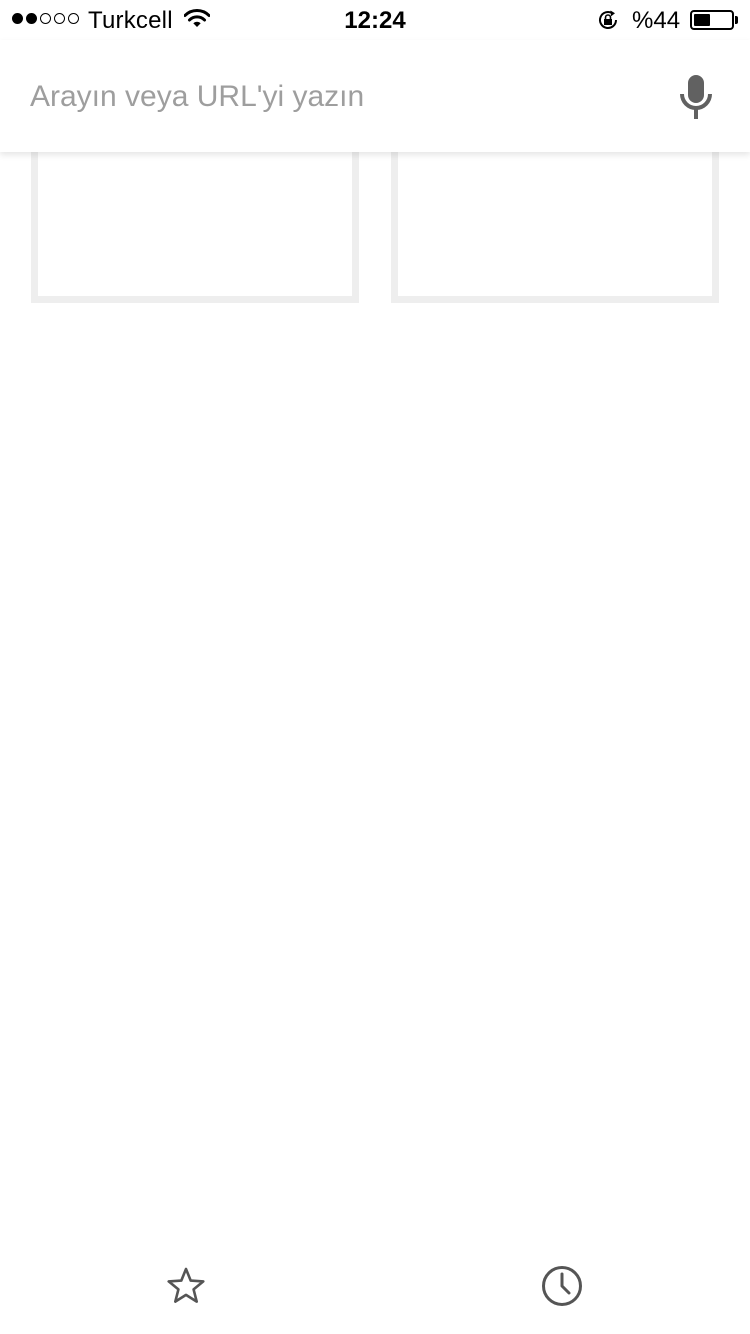  Describe the element at coordinates (375, 20) in the screenshot. I see `status-bar: Turkcell 12:24 %44` at that location.